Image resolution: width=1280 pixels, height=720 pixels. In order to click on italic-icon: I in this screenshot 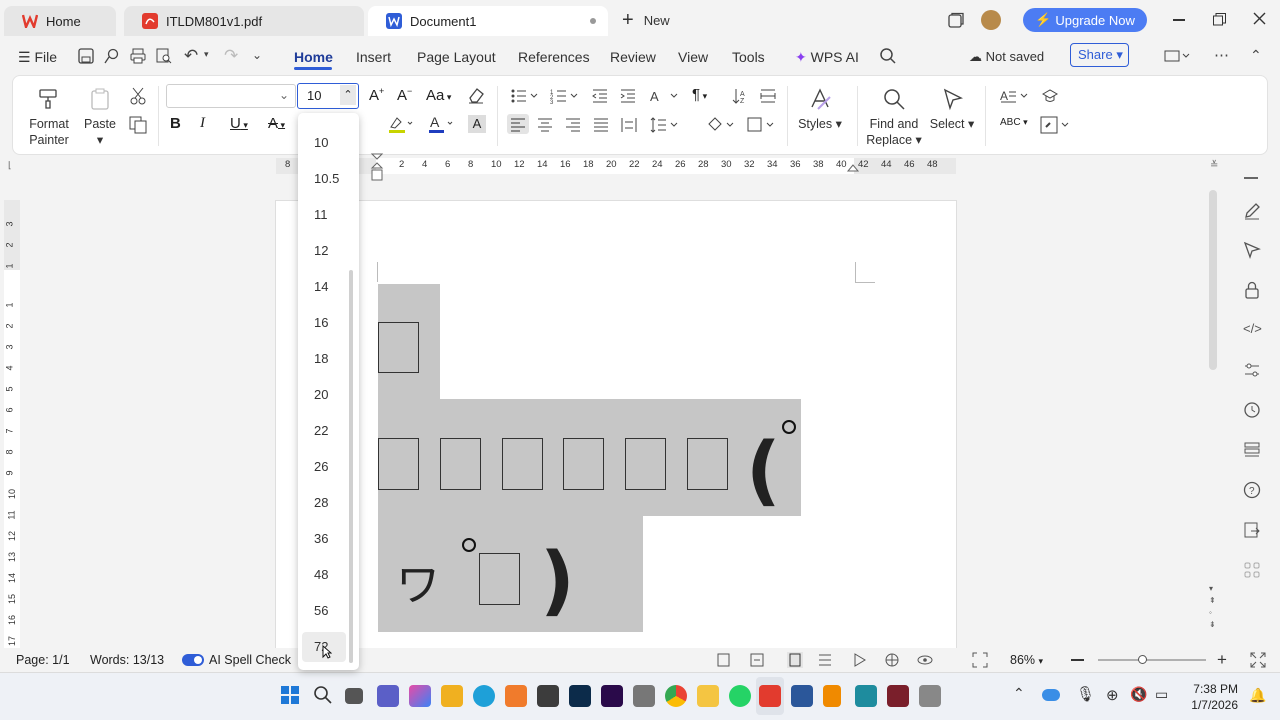, I will do `click(202, 123)`.